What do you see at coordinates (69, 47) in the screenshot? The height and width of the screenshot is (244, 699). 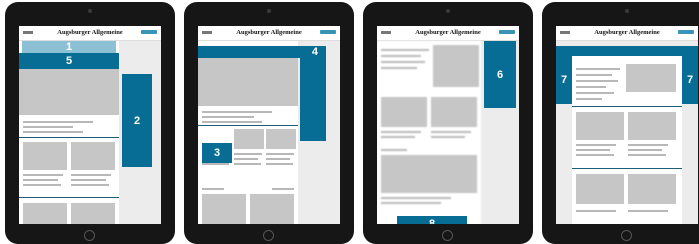 I see `ad-slot-1: 1` at bounding box center [69, 47].